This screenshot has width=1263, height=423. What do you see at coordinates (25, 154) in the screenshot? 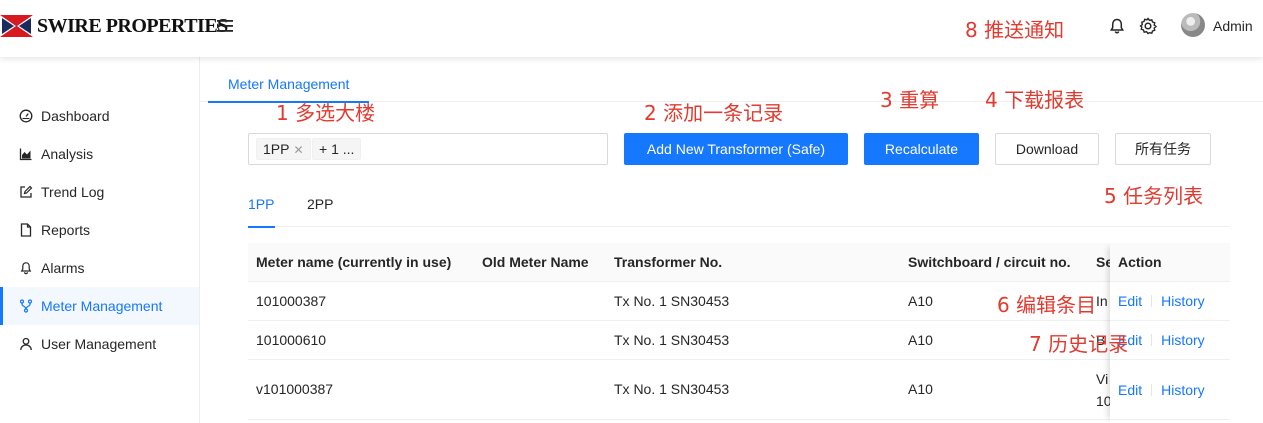
I see `area-chart-icon` at bounding box center [25, 154].